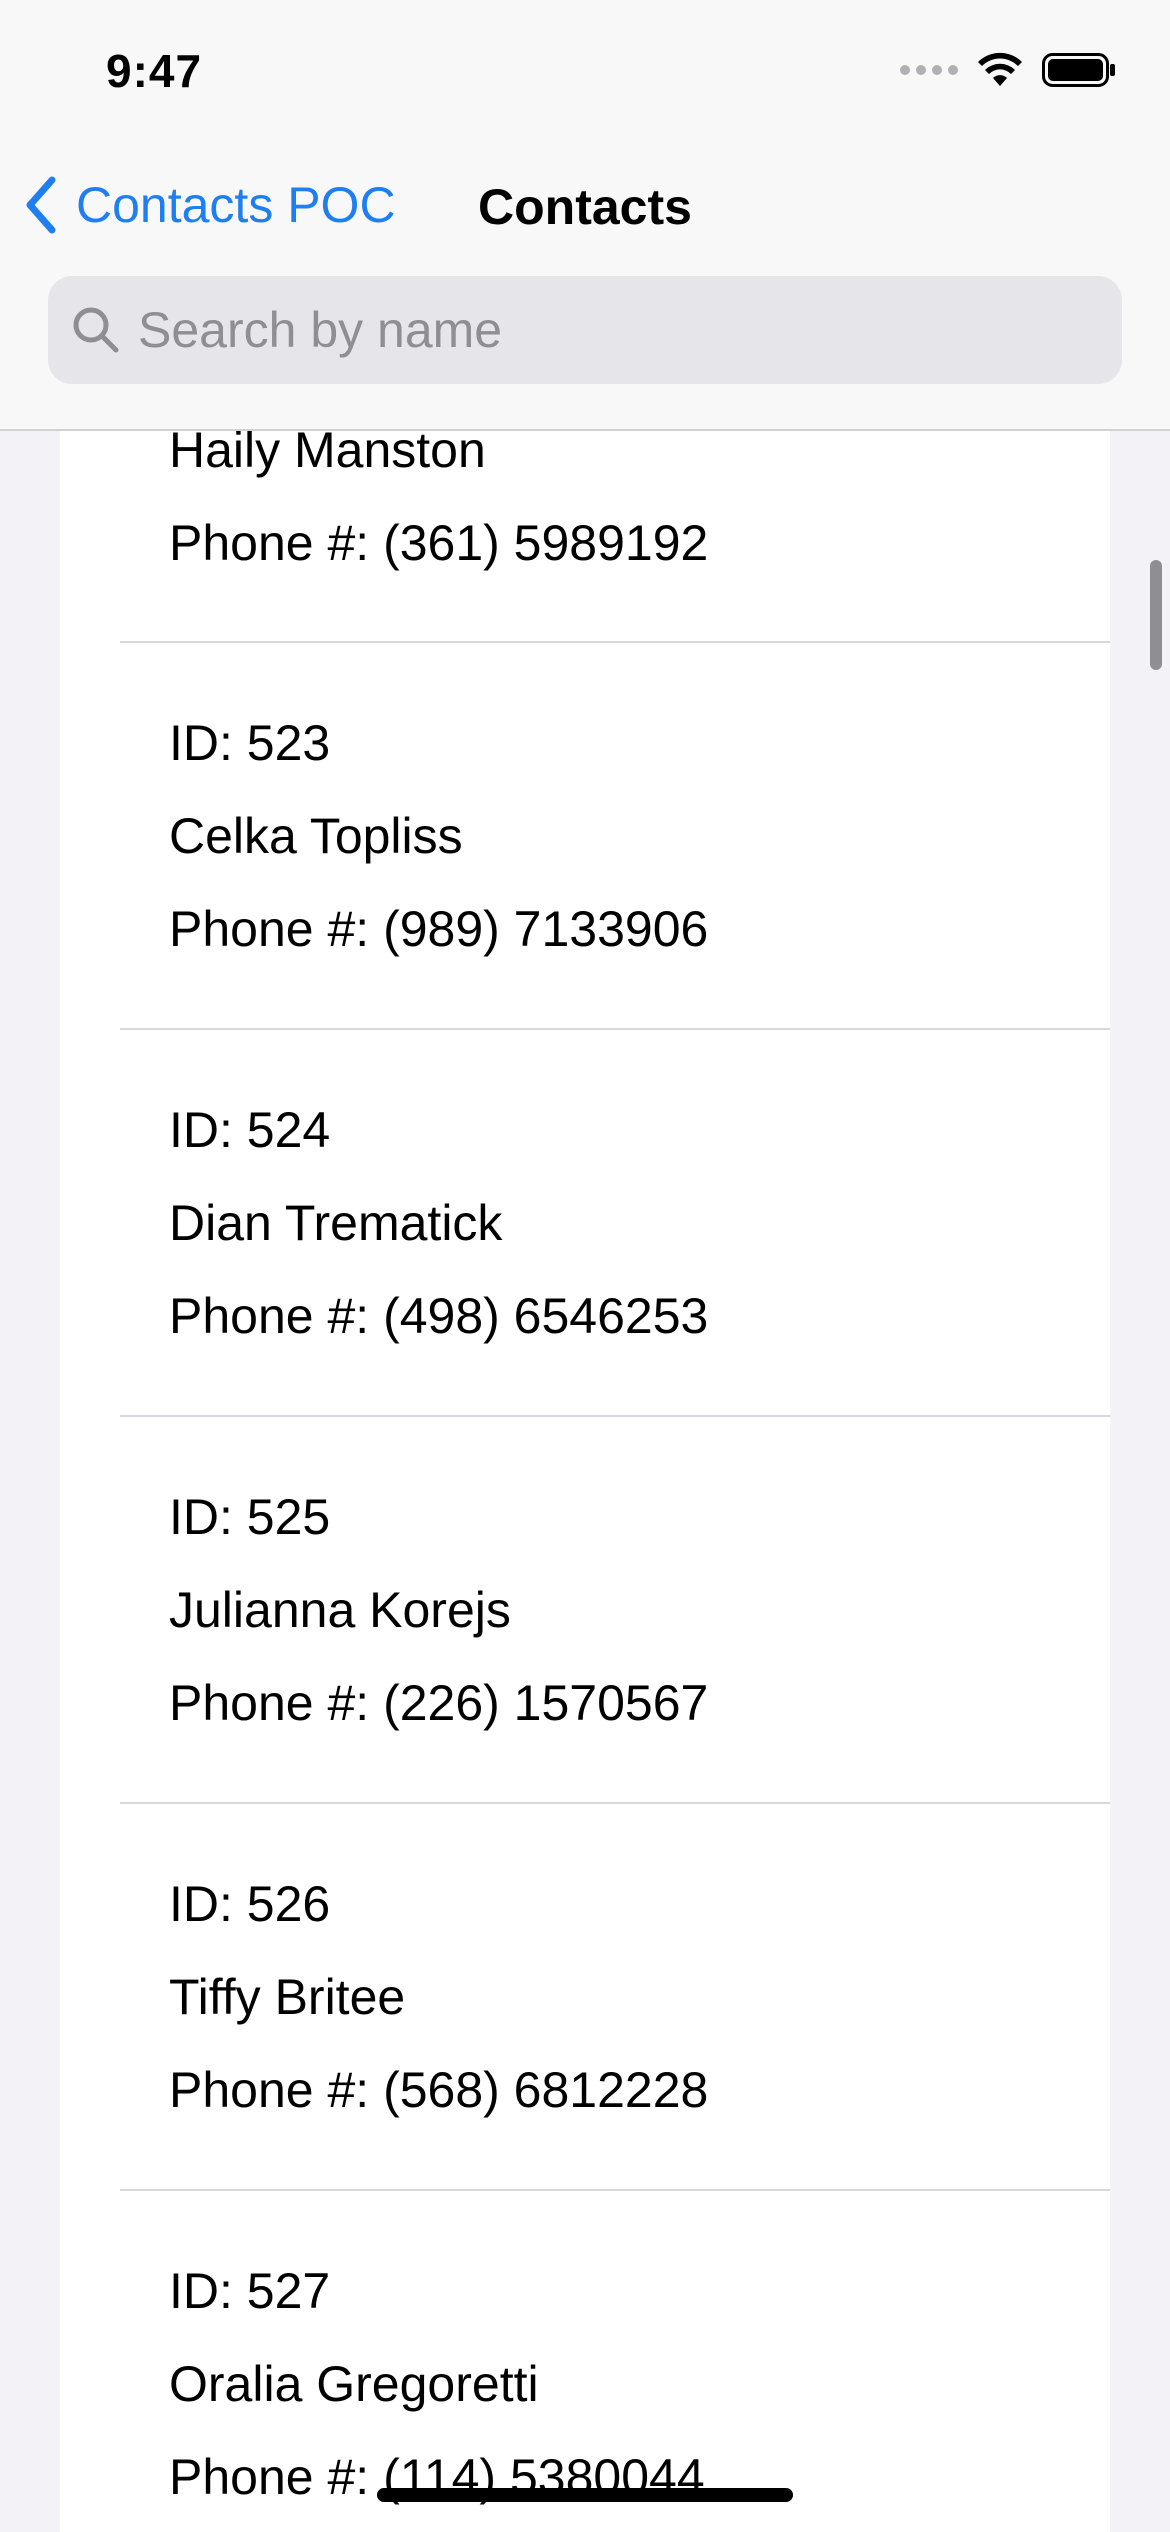 This screenshot has width=1170, height=2532. Describe the element at coordinates (250, 2291) in the screenshot. I see `contact-id: ID: 527` at that location.